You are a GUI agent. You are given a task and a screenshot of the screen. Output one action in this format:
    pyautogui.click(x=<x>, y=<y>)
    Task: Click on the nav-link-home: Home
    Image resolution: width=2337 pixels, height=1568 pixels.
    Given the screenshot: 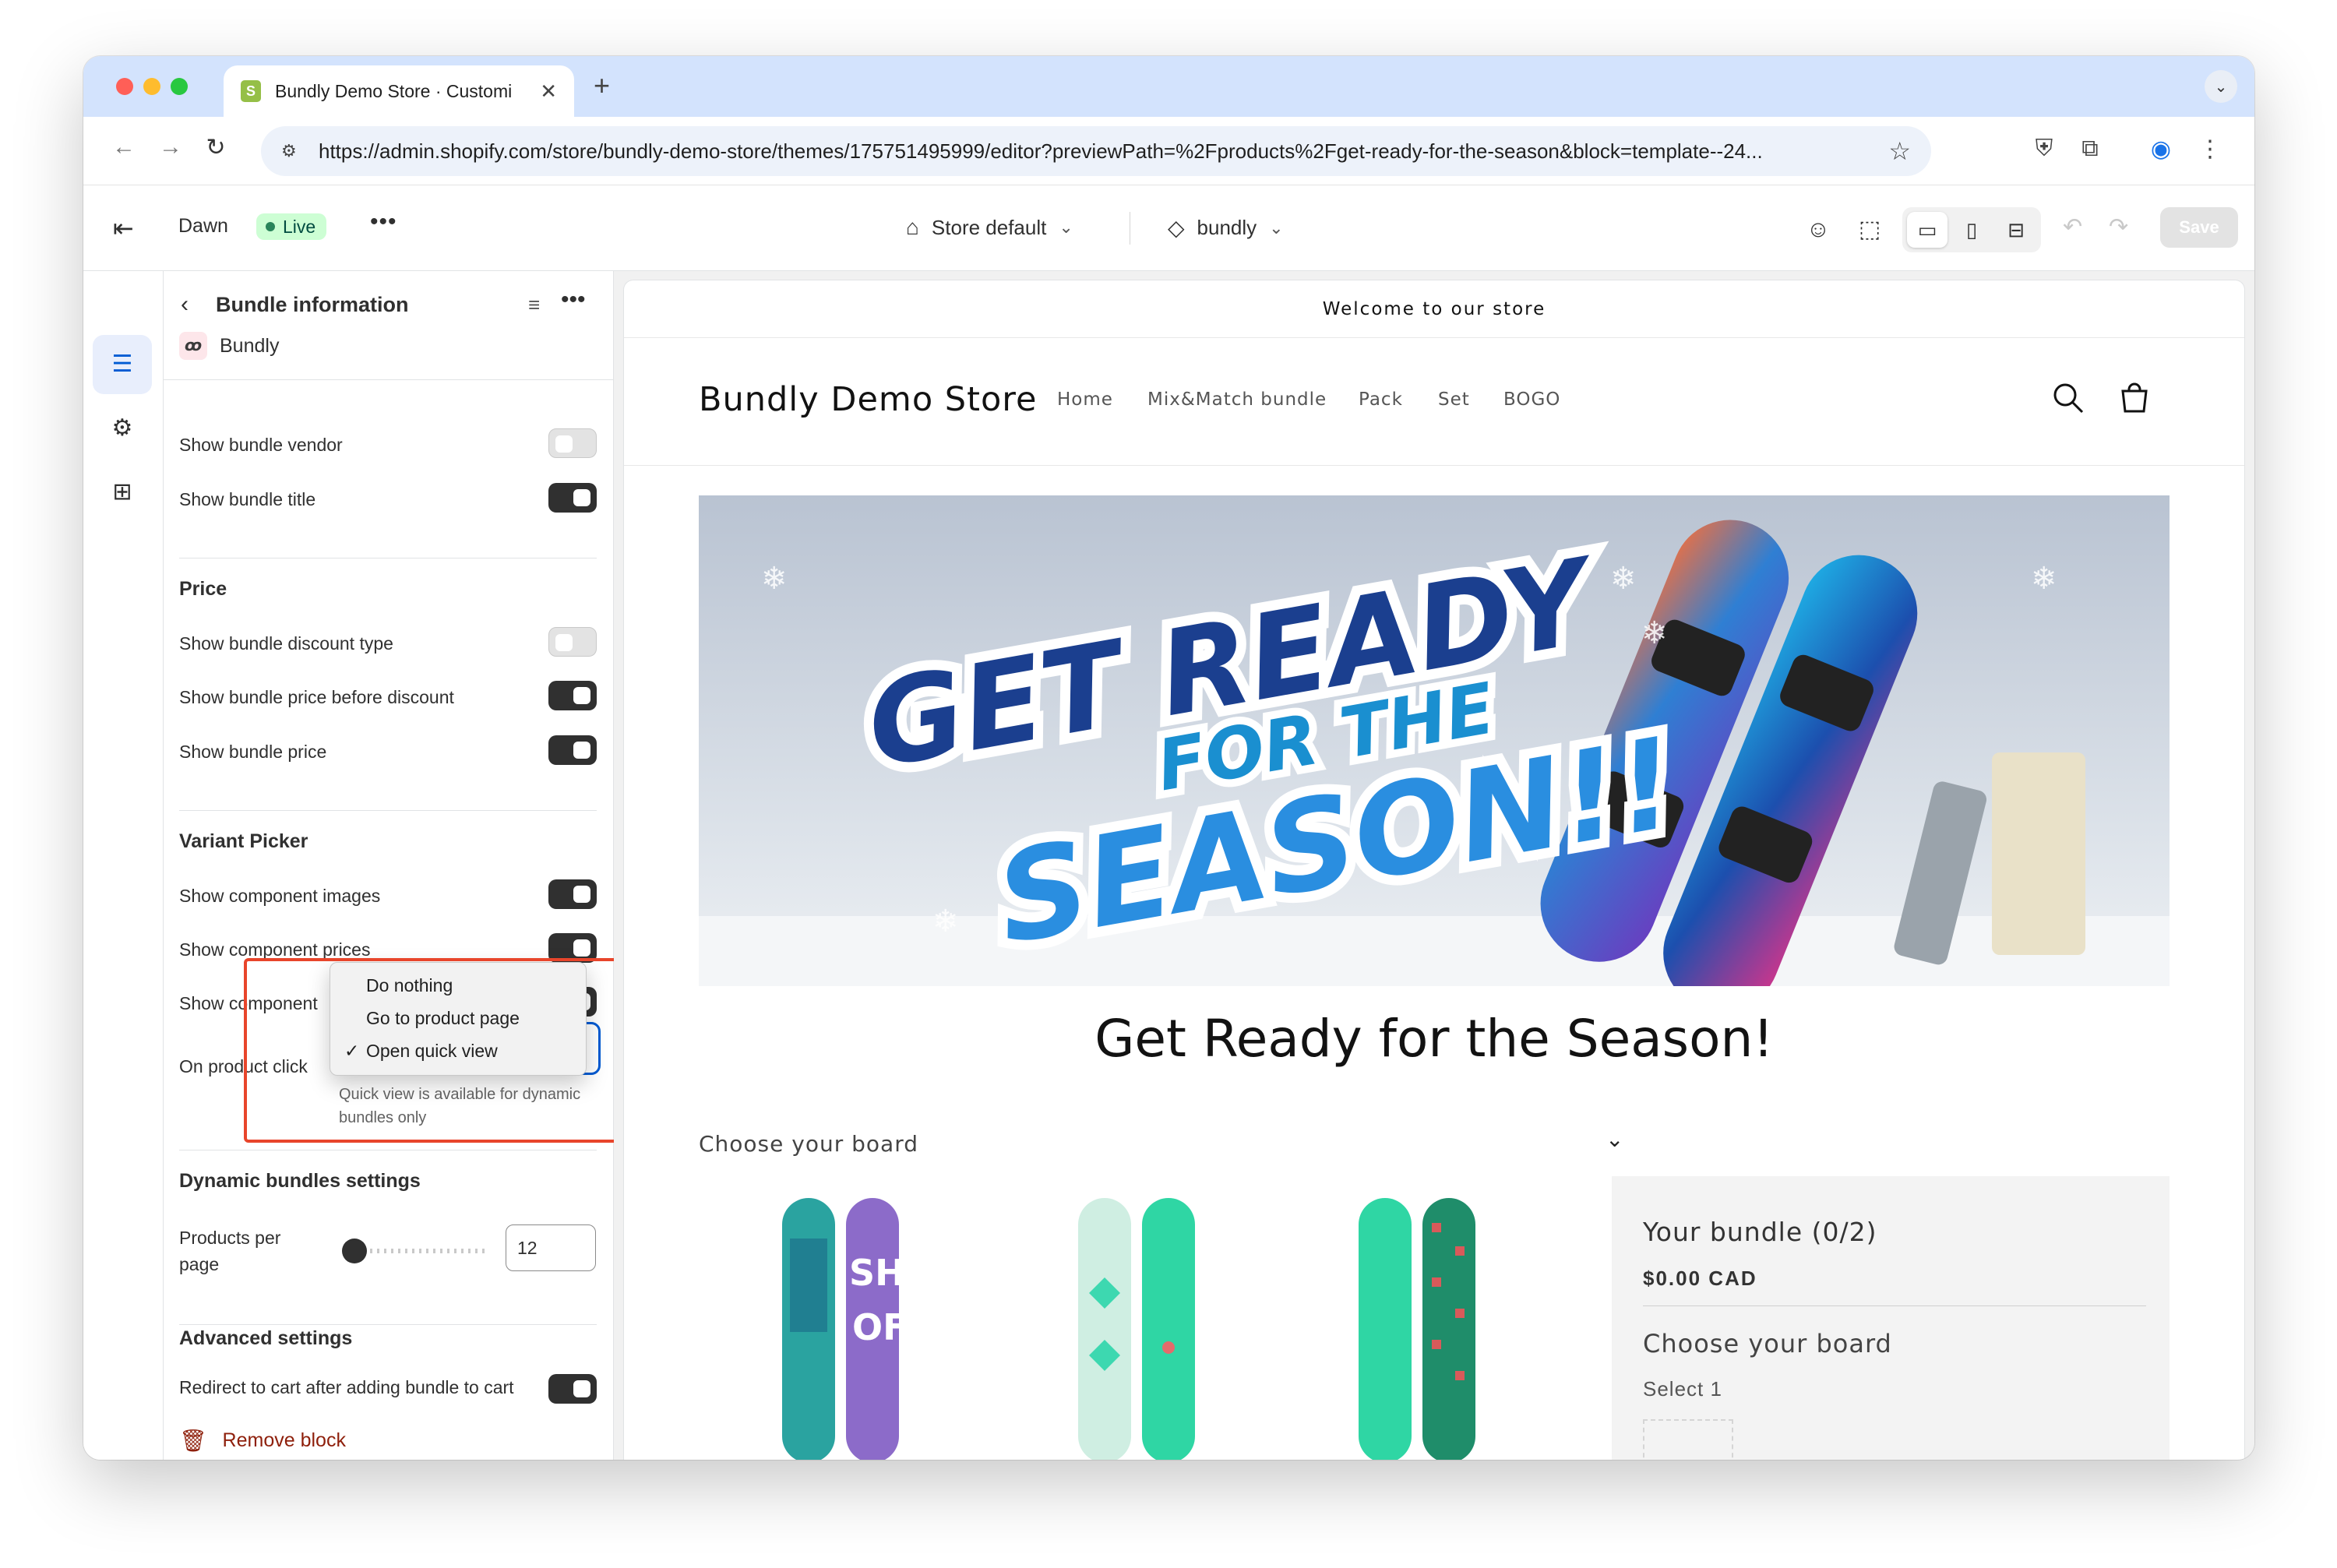 What is the action you would take?
    pyautogui.click(x=1085, y=399)
    